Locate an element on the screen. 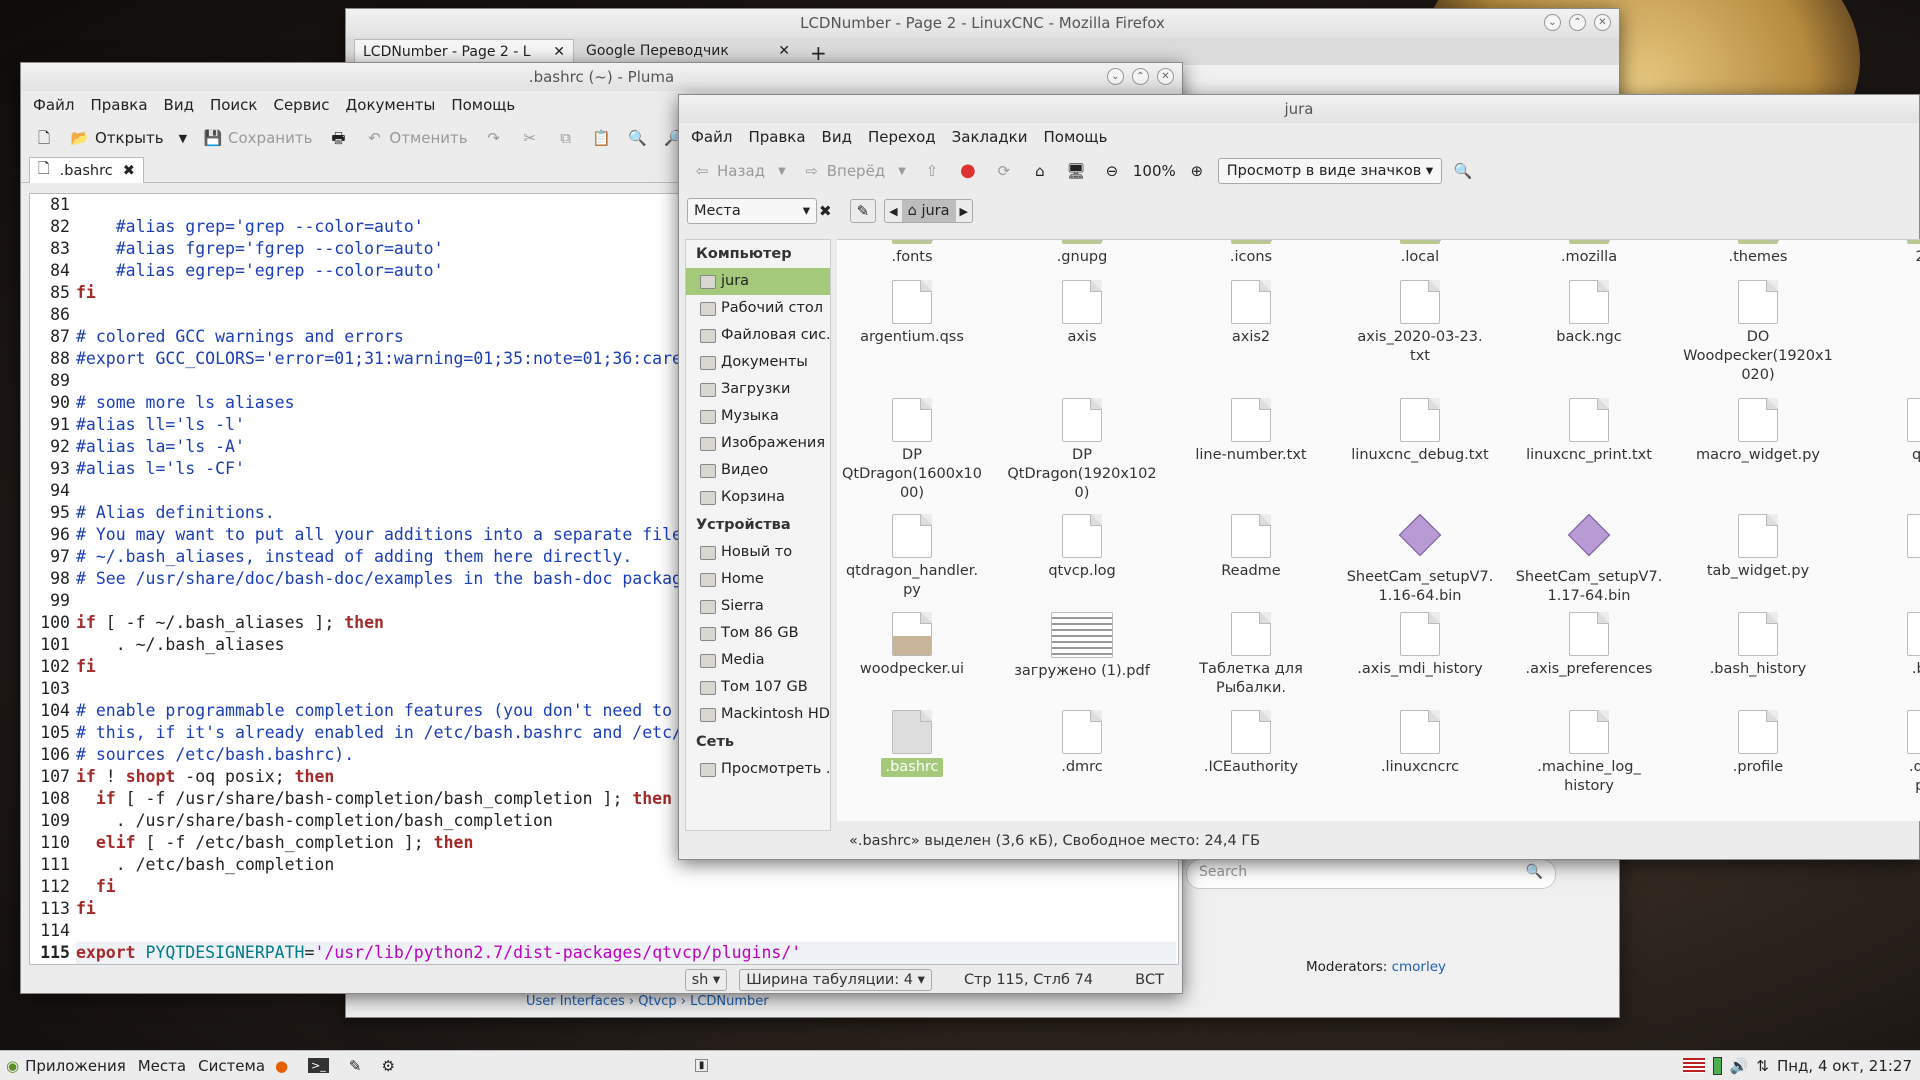 The height and width of the screenshot is (1080, 1920). file-item: .bashrc is located at coordinates (912, 743).